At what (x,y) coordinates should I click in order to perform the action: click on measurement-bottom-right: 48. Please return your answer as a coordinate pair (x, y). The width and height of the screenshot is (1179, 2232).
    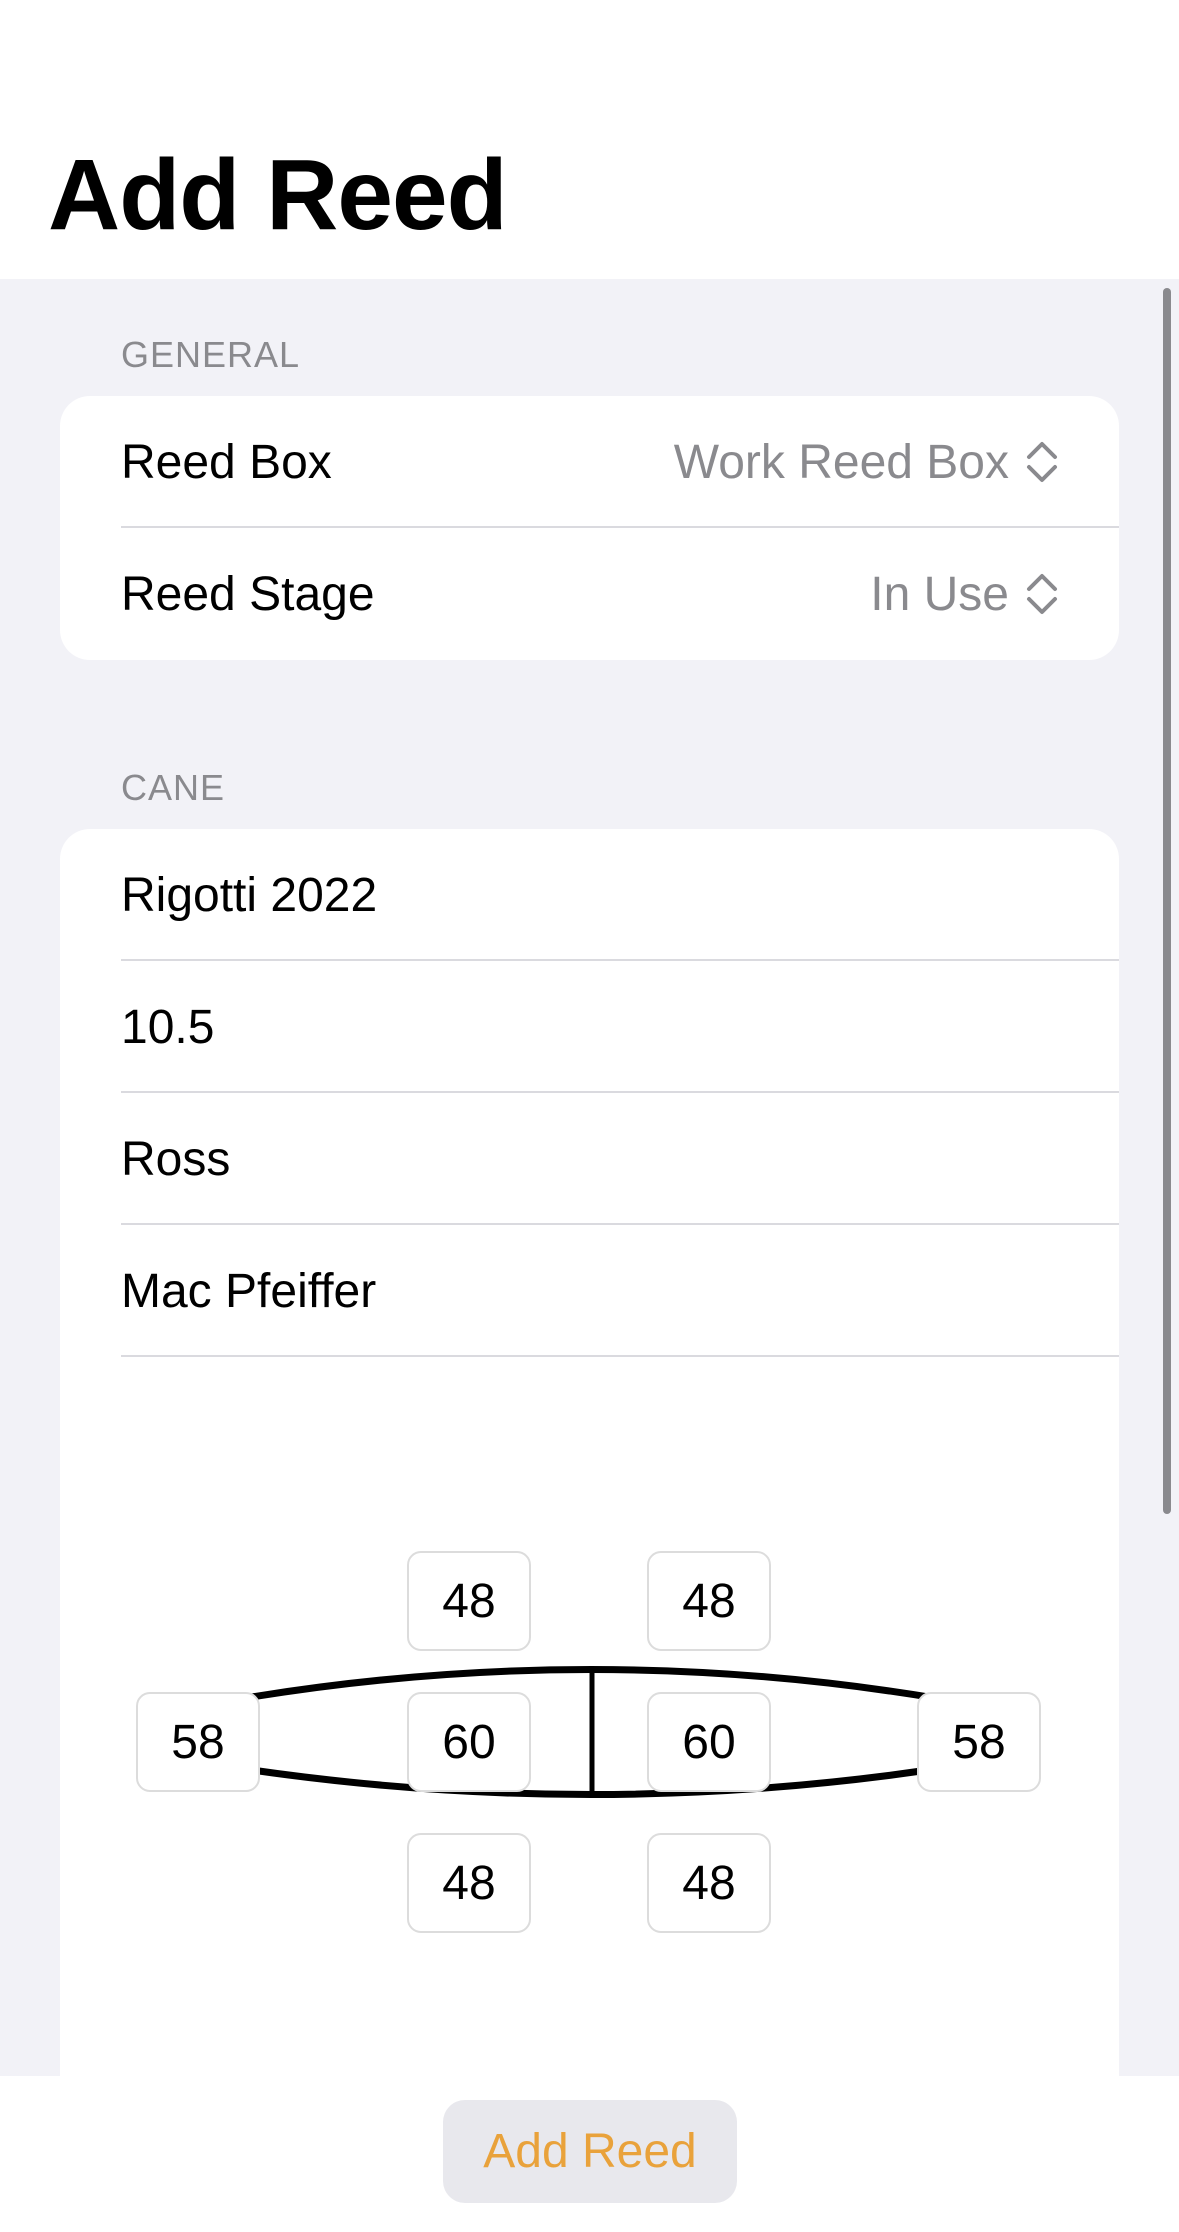
    Looking at the image, I should click on (709, 1883).